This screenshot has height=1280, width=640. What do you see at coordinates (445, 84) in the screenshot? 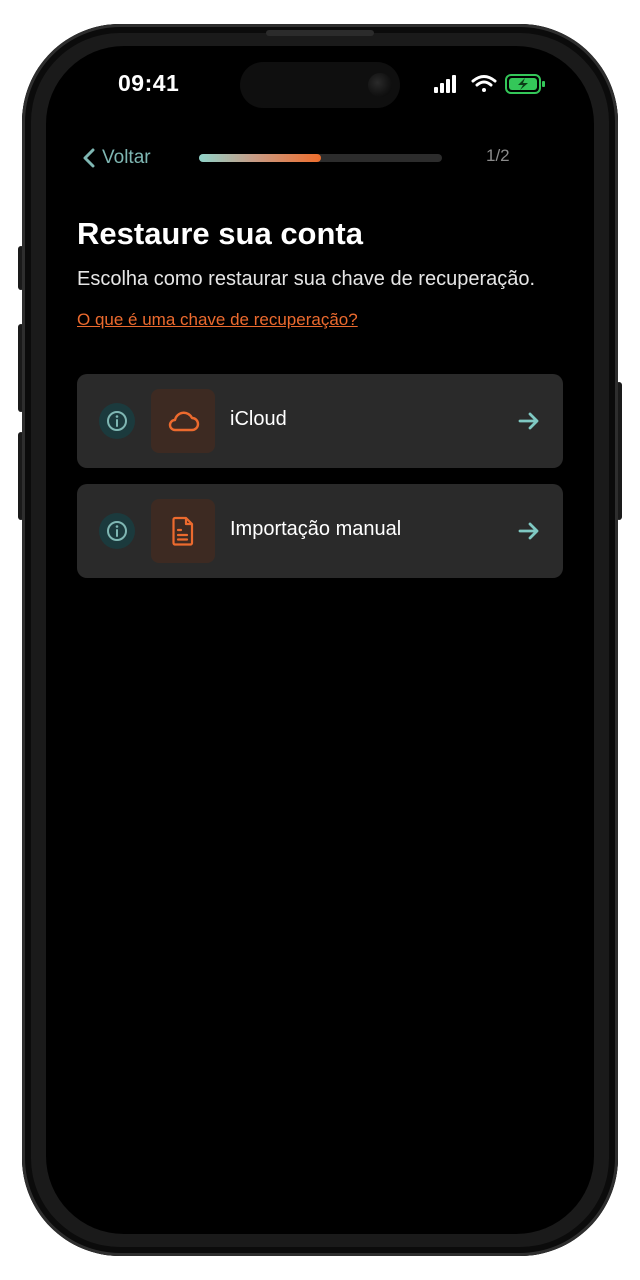
I see `signal-icon` at bounding box center [445, 84].